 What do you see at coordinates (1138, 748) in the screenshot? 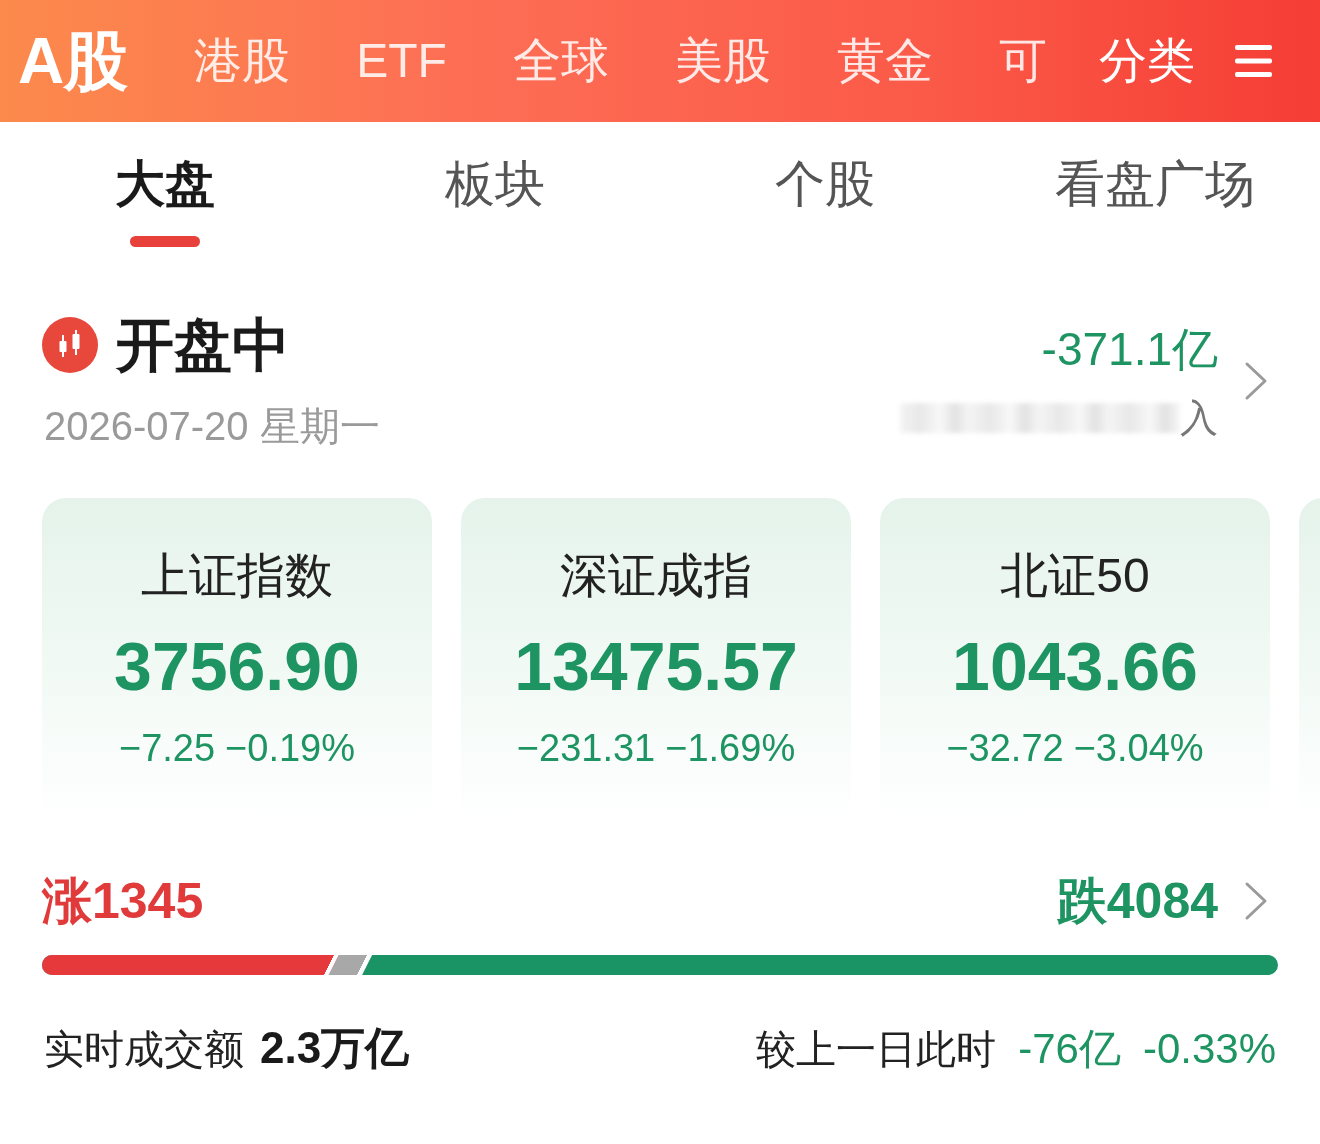
I see `index-change-percent: −3.04%` at bounding box center [1138, 748].